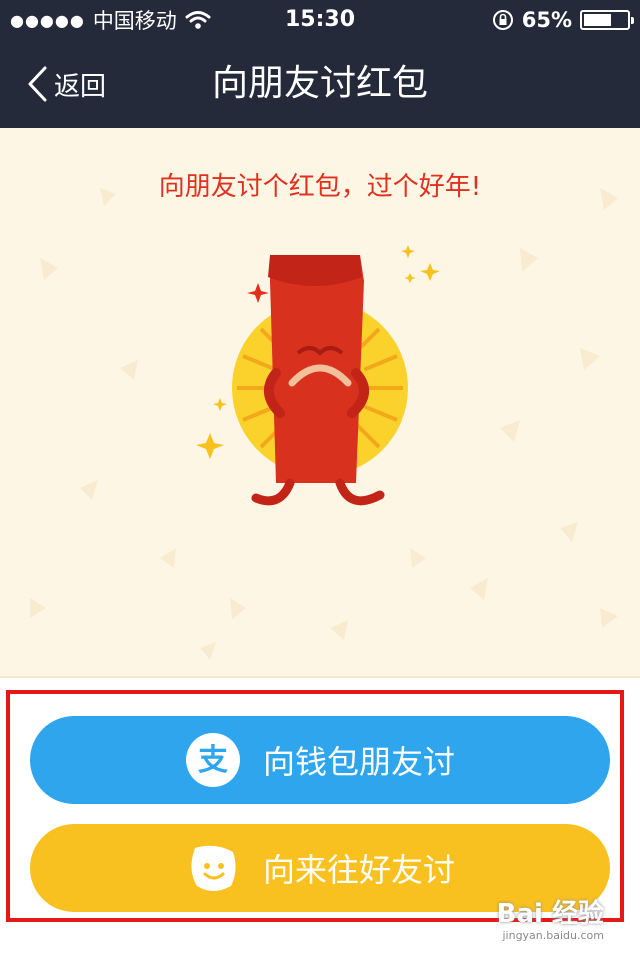  What do you see at coordinates (550, 914) in the screenshot?
I see `watermark-main: Bai 经验` at bounding box center [550, 914].